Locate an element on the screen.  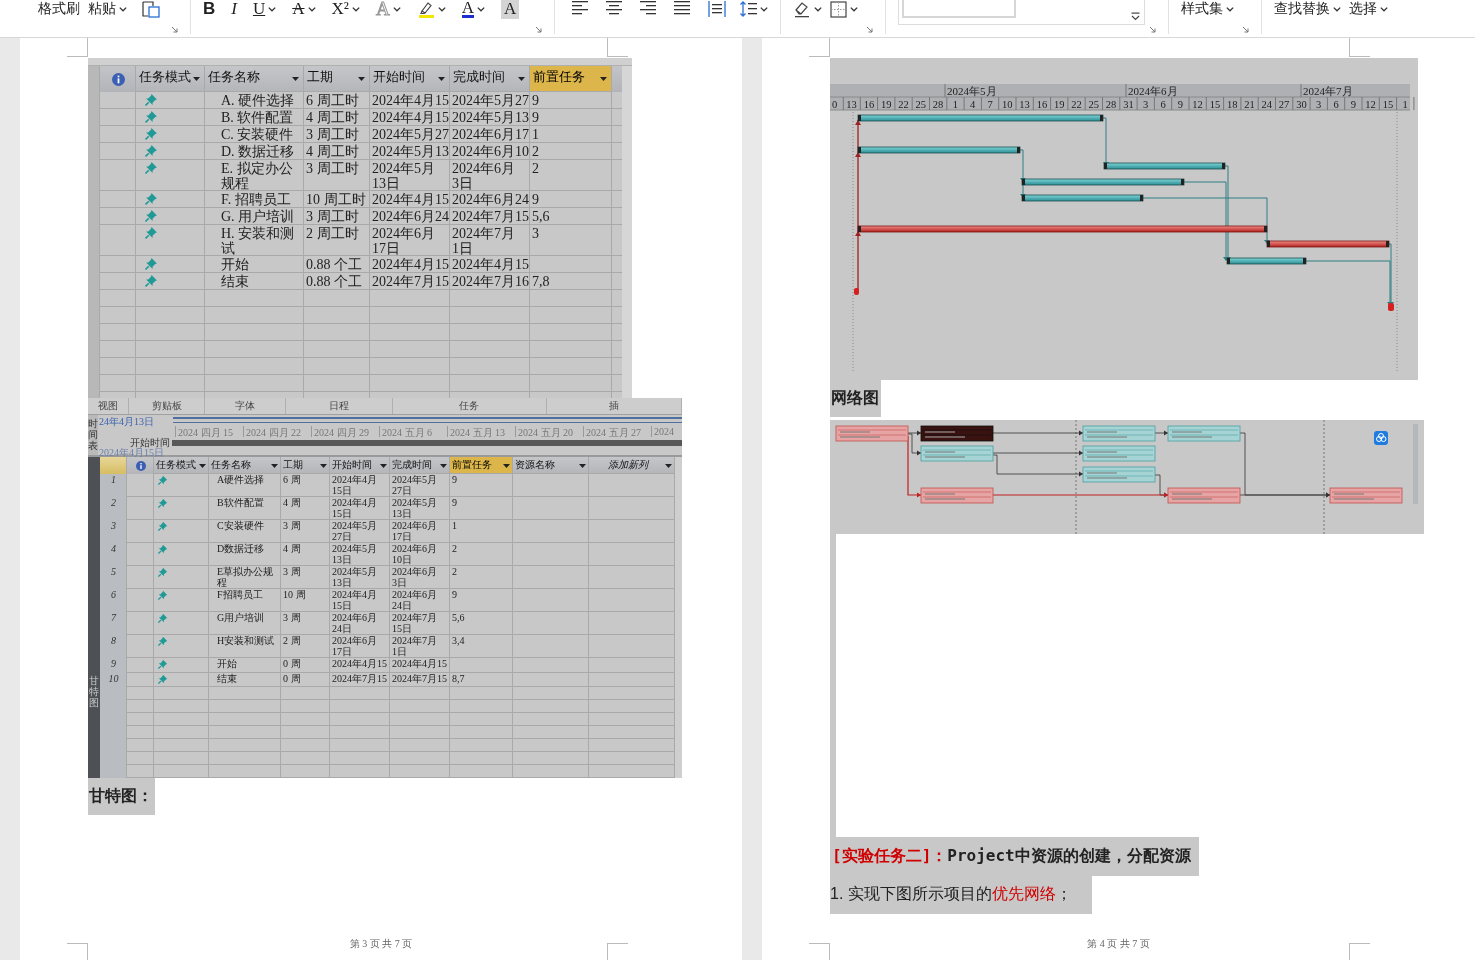
table-row: 1 A硬件选择 6 周 2024年4月 15日 2024年5月 27日 9 is located at coordinates (391, 485).